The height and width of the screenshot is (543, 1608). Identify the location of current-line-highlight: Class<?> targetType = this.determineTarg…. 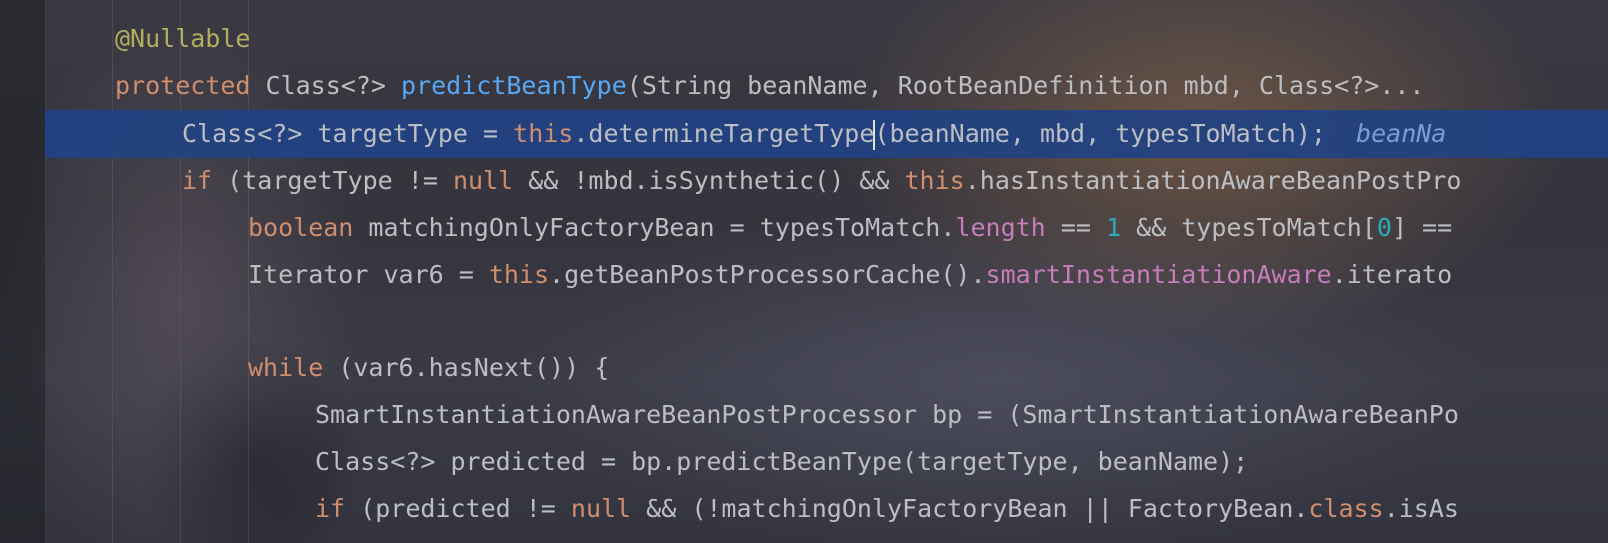
(826, 134).